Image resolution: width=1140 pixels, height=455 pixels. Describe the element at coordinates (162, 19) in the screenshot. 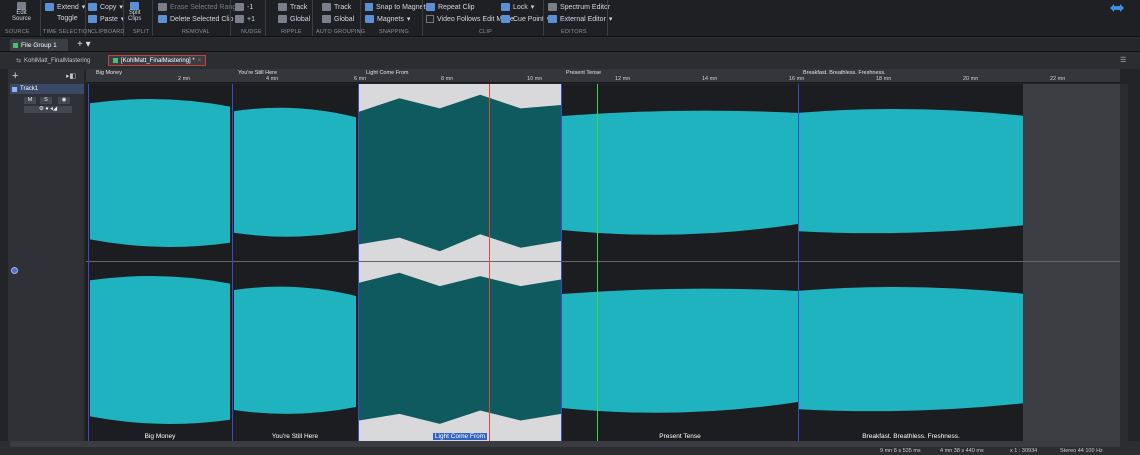

I see `delete-clip-icon` at that location.